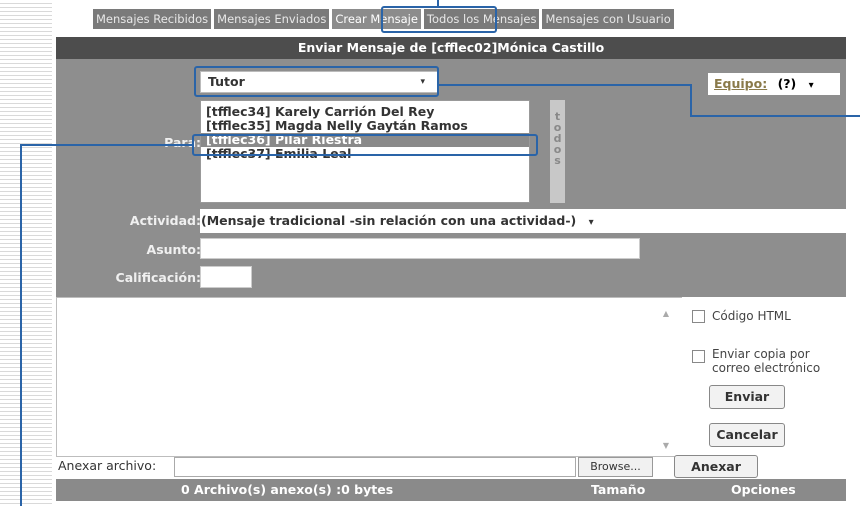 The height and width of the screenshot is (506, 861). I want to click on asunto-input, so click(420, 248).